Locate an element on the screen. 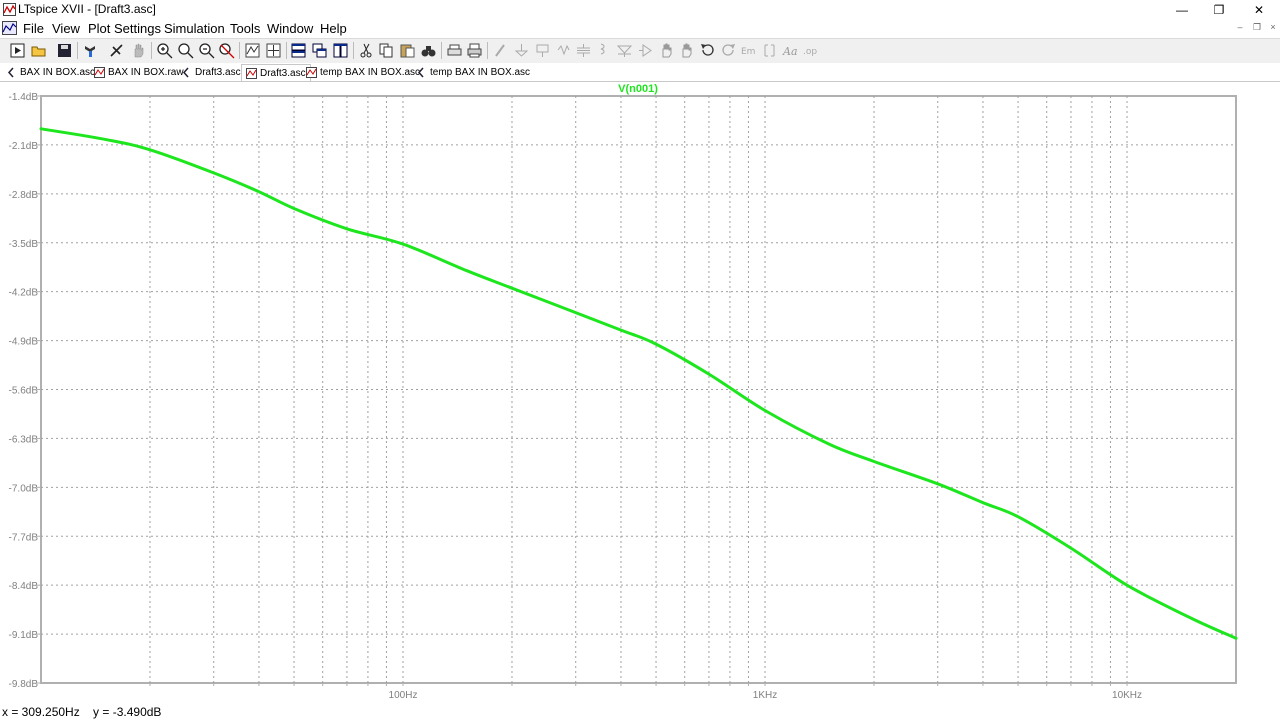 The height and width of the screenshot is (720, 1280). text-icon: Aa is located at coordinates (790, 50).